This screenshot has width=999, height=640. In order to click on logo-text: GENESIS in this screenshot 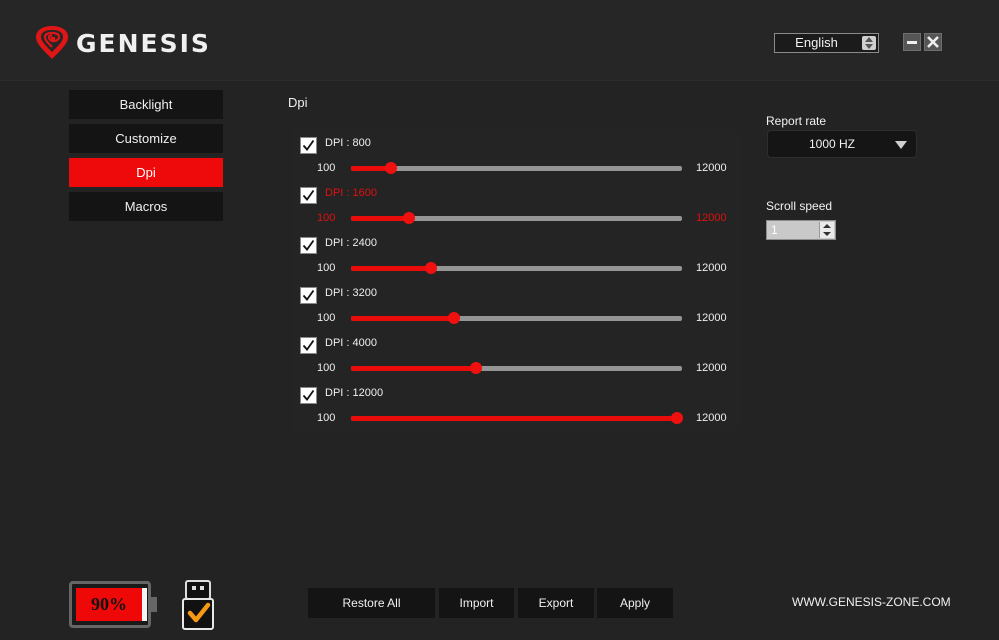, I will do `click(143, 43)`.